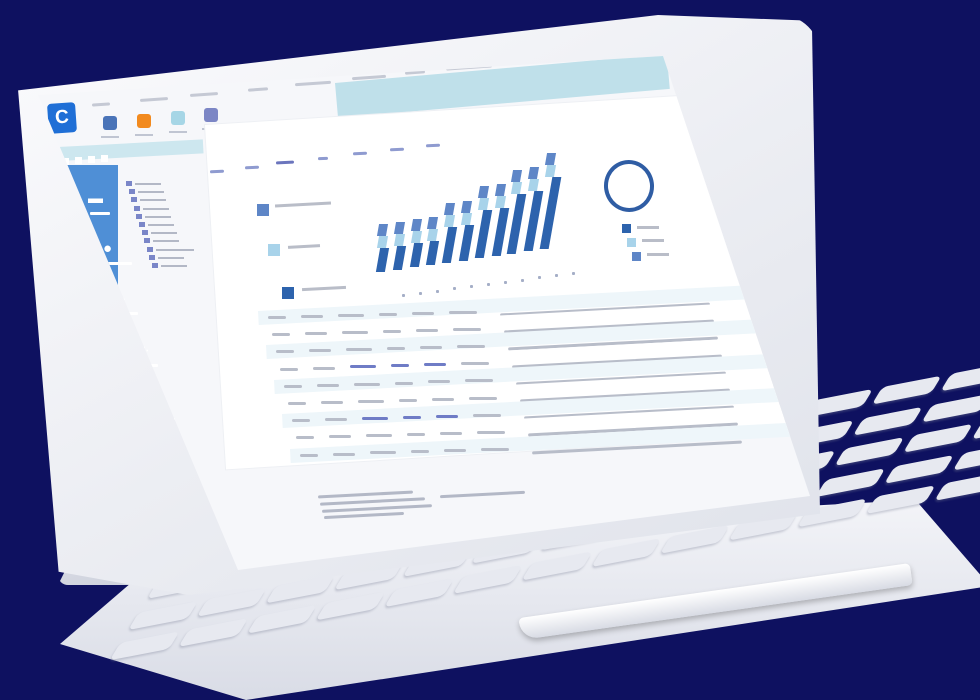  What do you see at coordinates (95, 198) in the screenshot?
I see `monitor-icon: ▬` at bounding box center [95, 198].